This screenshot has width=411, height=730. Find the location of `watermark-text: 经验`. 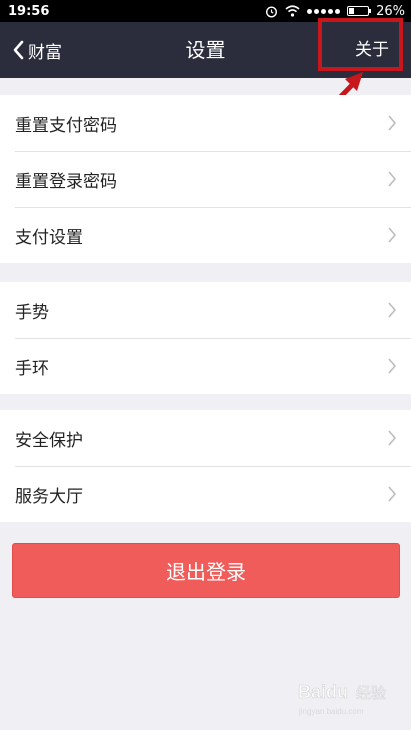

watermark-text: 经验 is located at coordinates (371, 693).